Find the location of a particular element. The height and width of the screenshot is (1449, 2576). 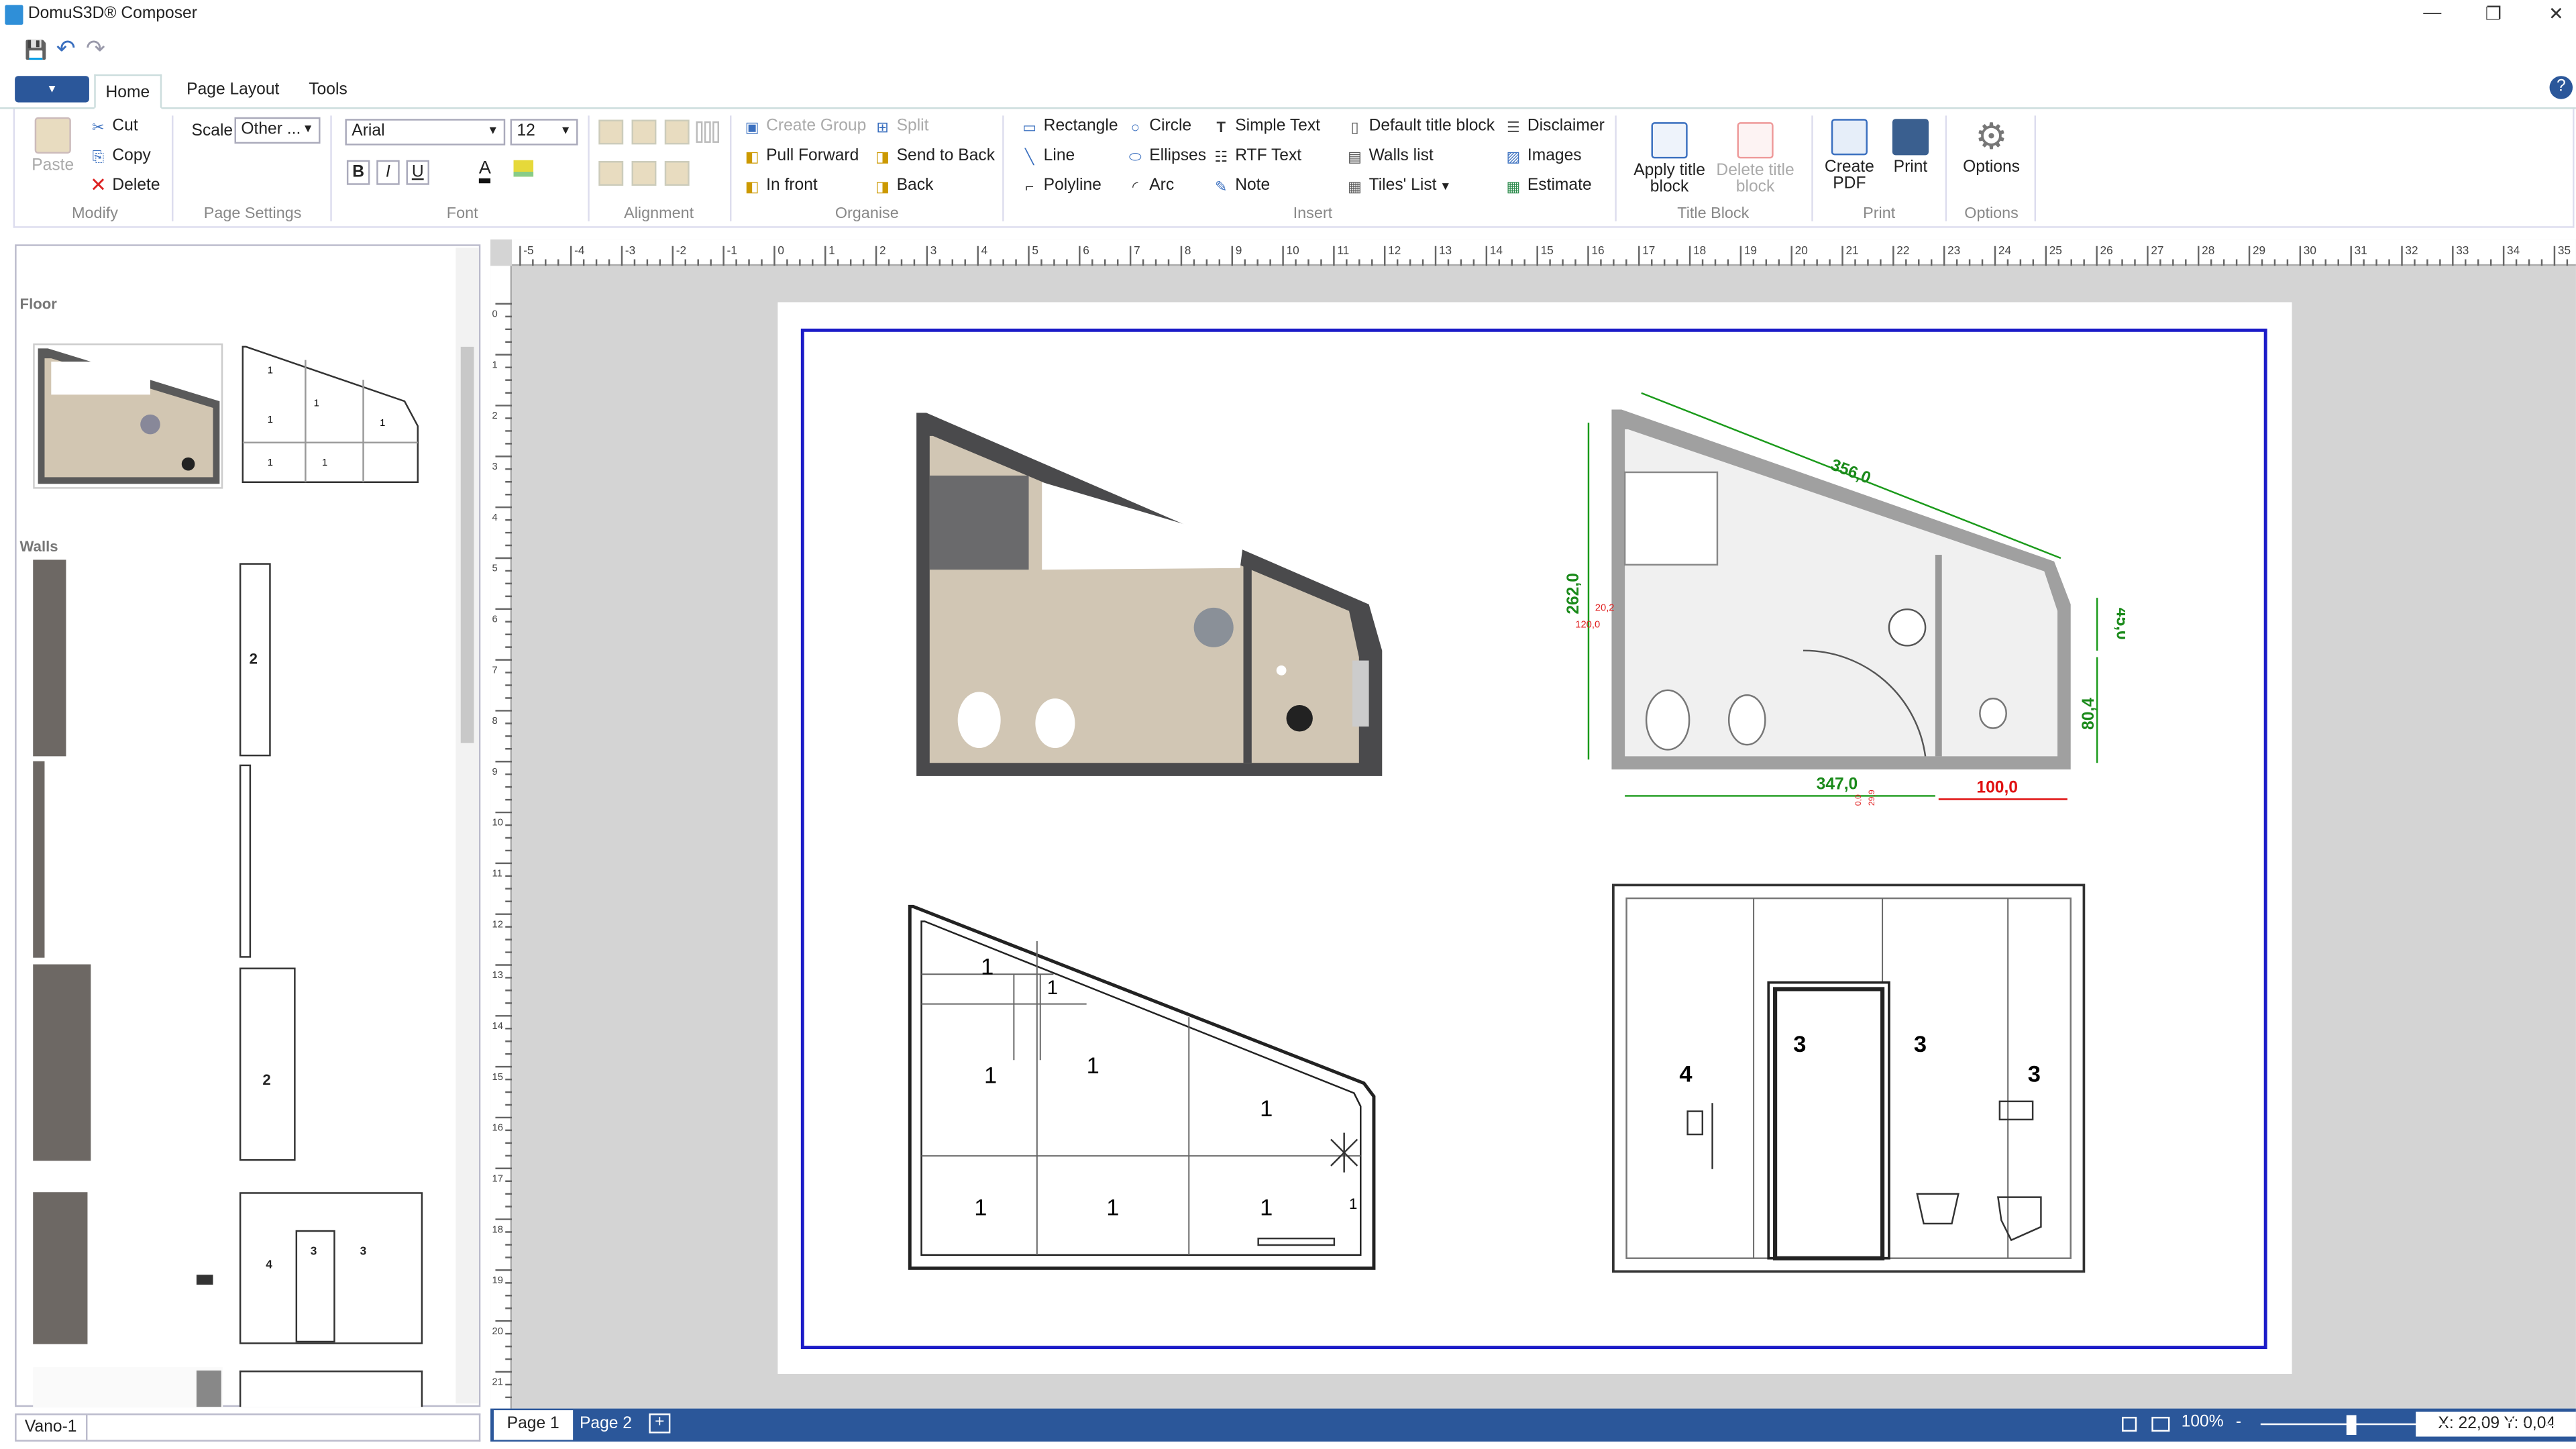

create-group-label: Create Group is located at coordinates (816, 126).